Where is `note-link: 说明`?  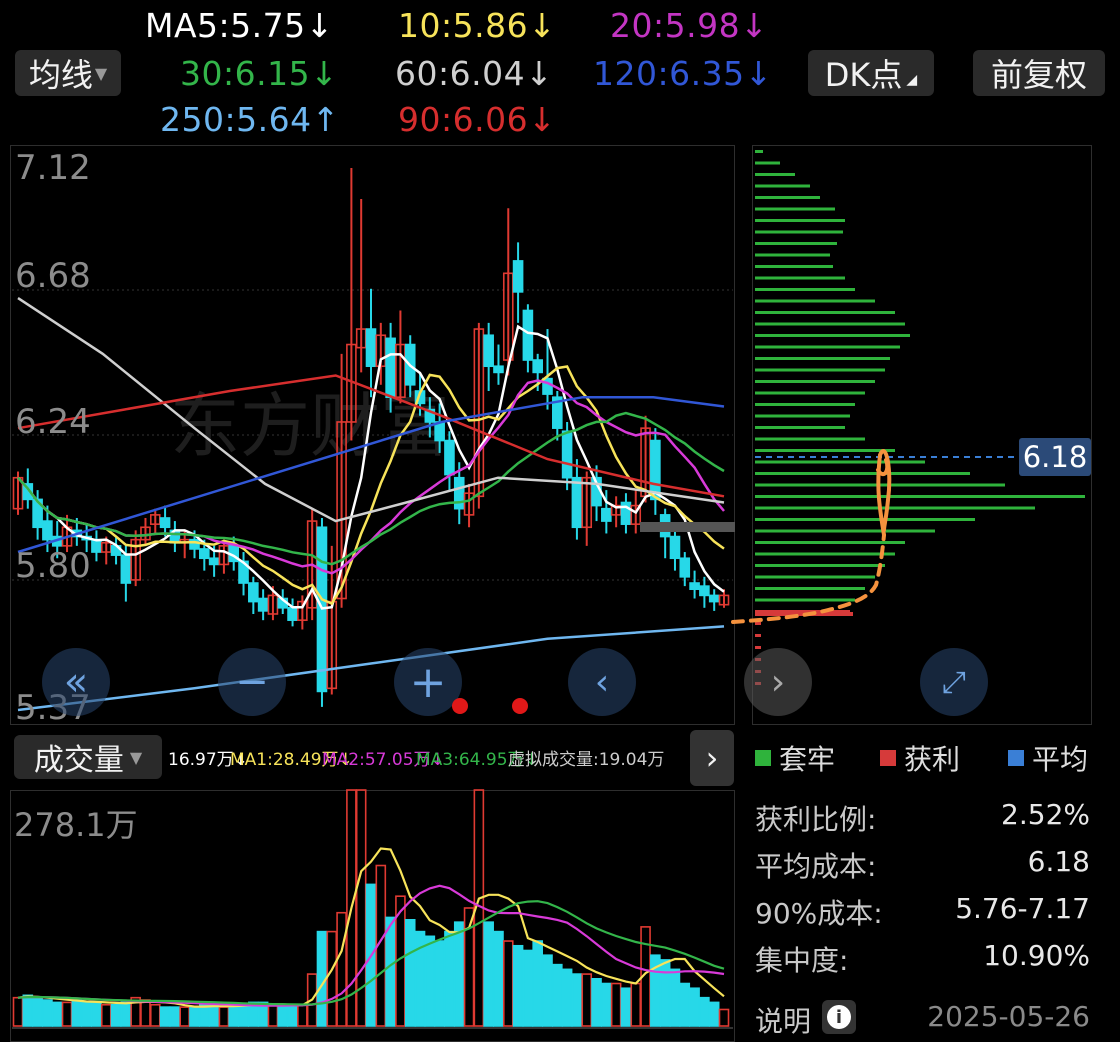
note-link: 说明 is located at coordinates (783, 1020).